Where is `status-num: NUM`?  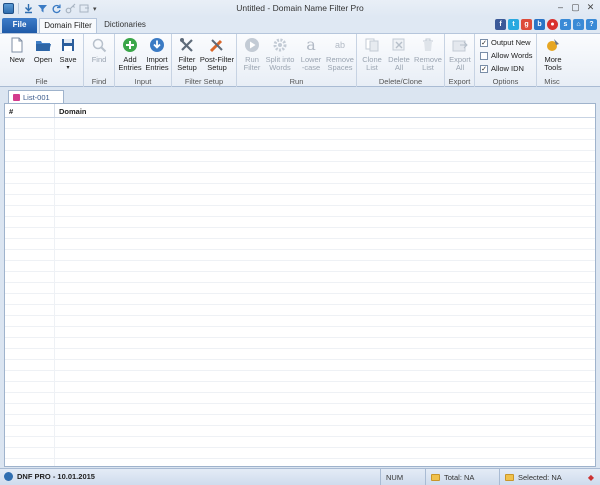
status-num: NUM is located at coordinates (402, 477).